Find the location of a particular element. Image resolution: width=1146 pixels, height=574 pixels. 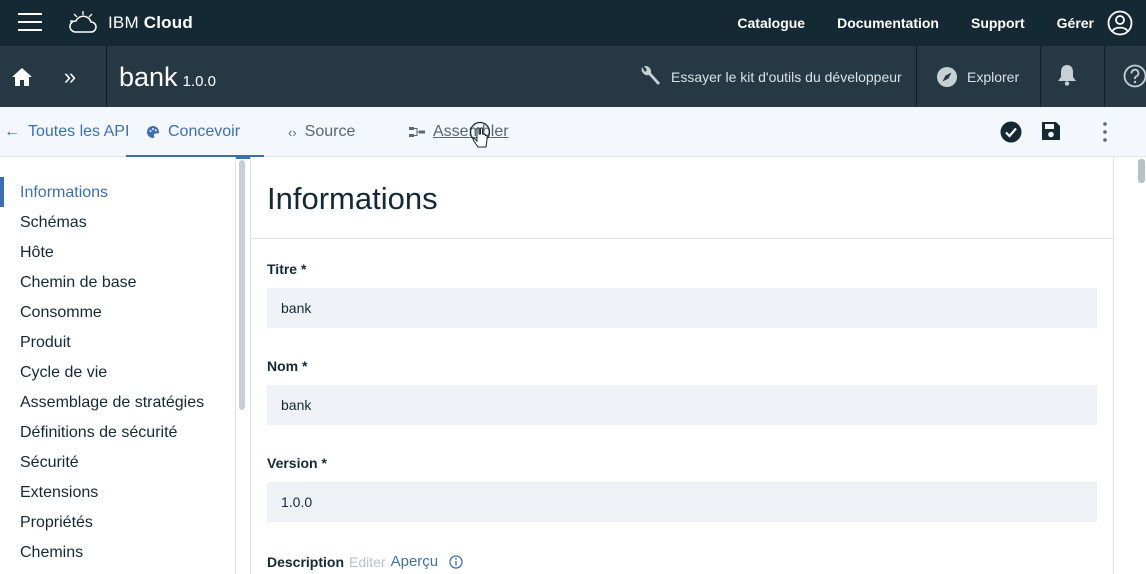

hamburger-menu-icon is located at coordinates (30, 23).